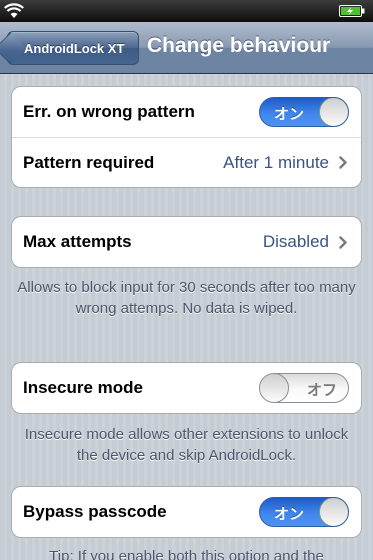  Describe the element at coordinates (239, 45) in the screenshot. I see `page-title: Change behaviour` at that location.